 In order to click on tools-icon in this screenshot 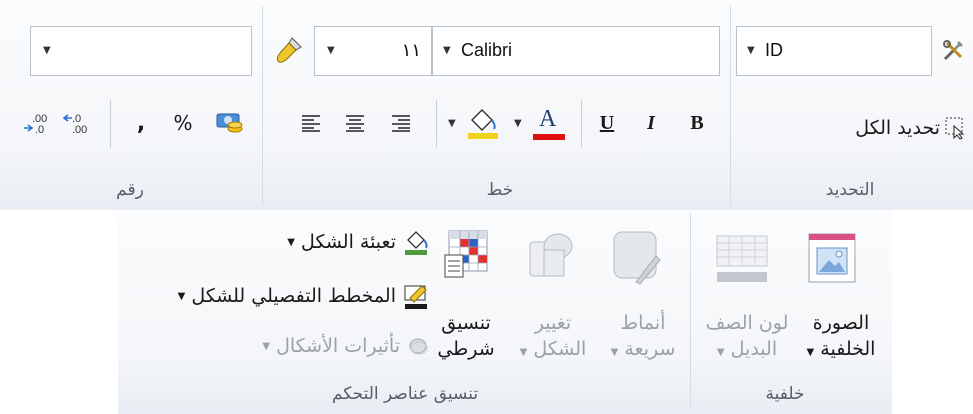, I will do `click(953, 50)`.